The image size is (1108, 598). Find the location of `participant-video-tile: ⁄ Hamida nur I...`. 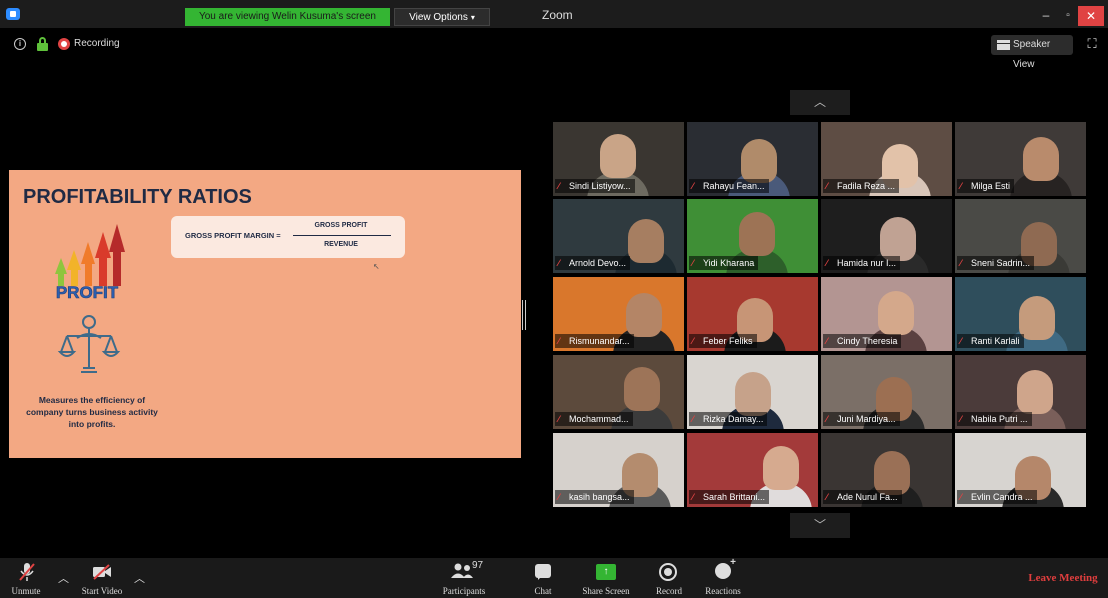

participant-video-tile: ⁄ Hamida nur I... is located at coordinates (886, 236).